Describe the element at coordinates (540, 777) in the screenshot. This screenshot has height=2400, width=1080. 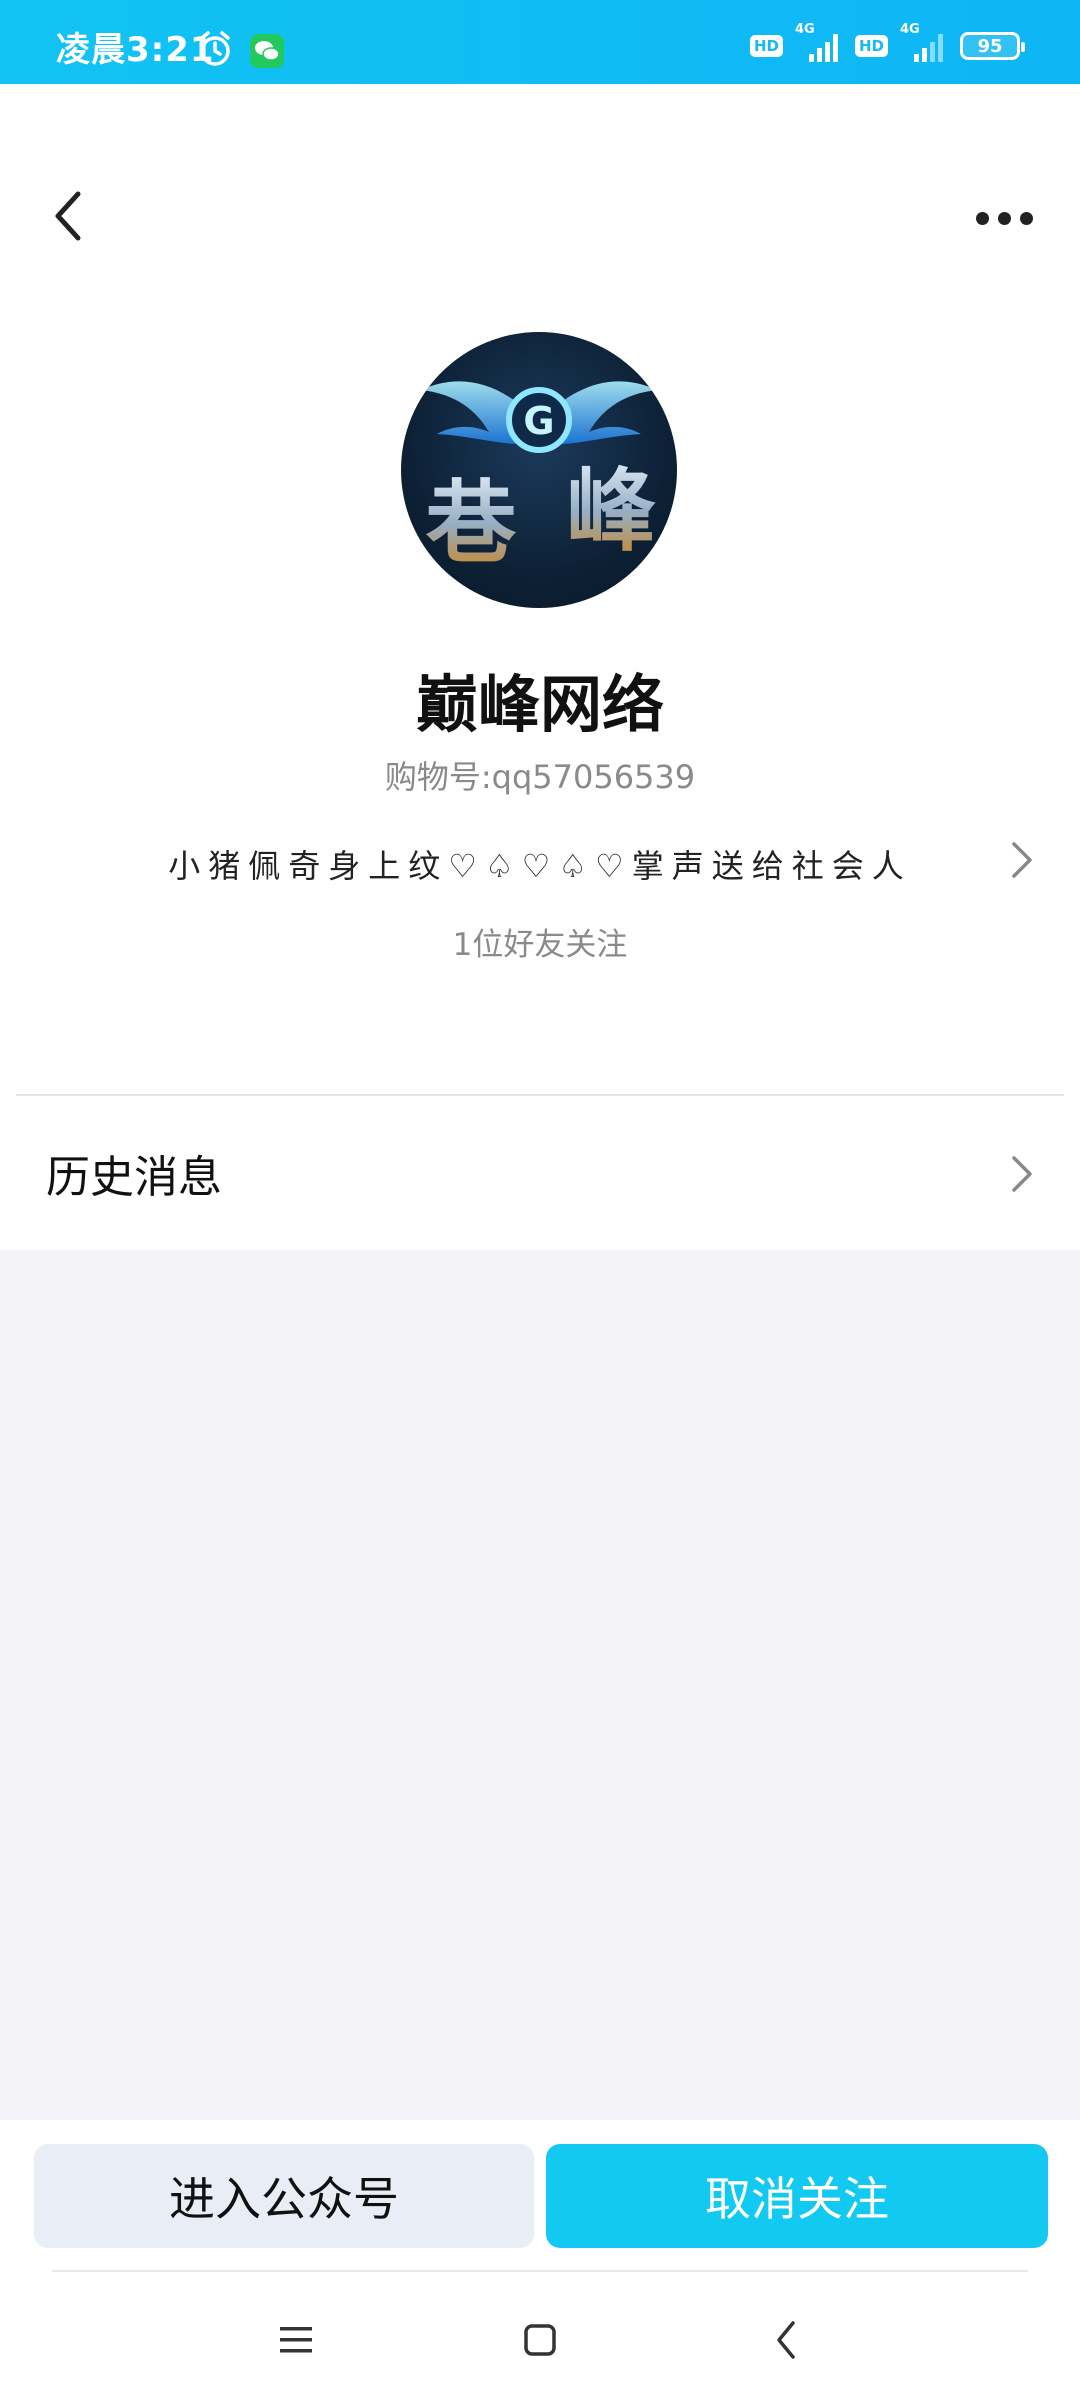
I see `account-id: 购物号:qq57056539` at that location.